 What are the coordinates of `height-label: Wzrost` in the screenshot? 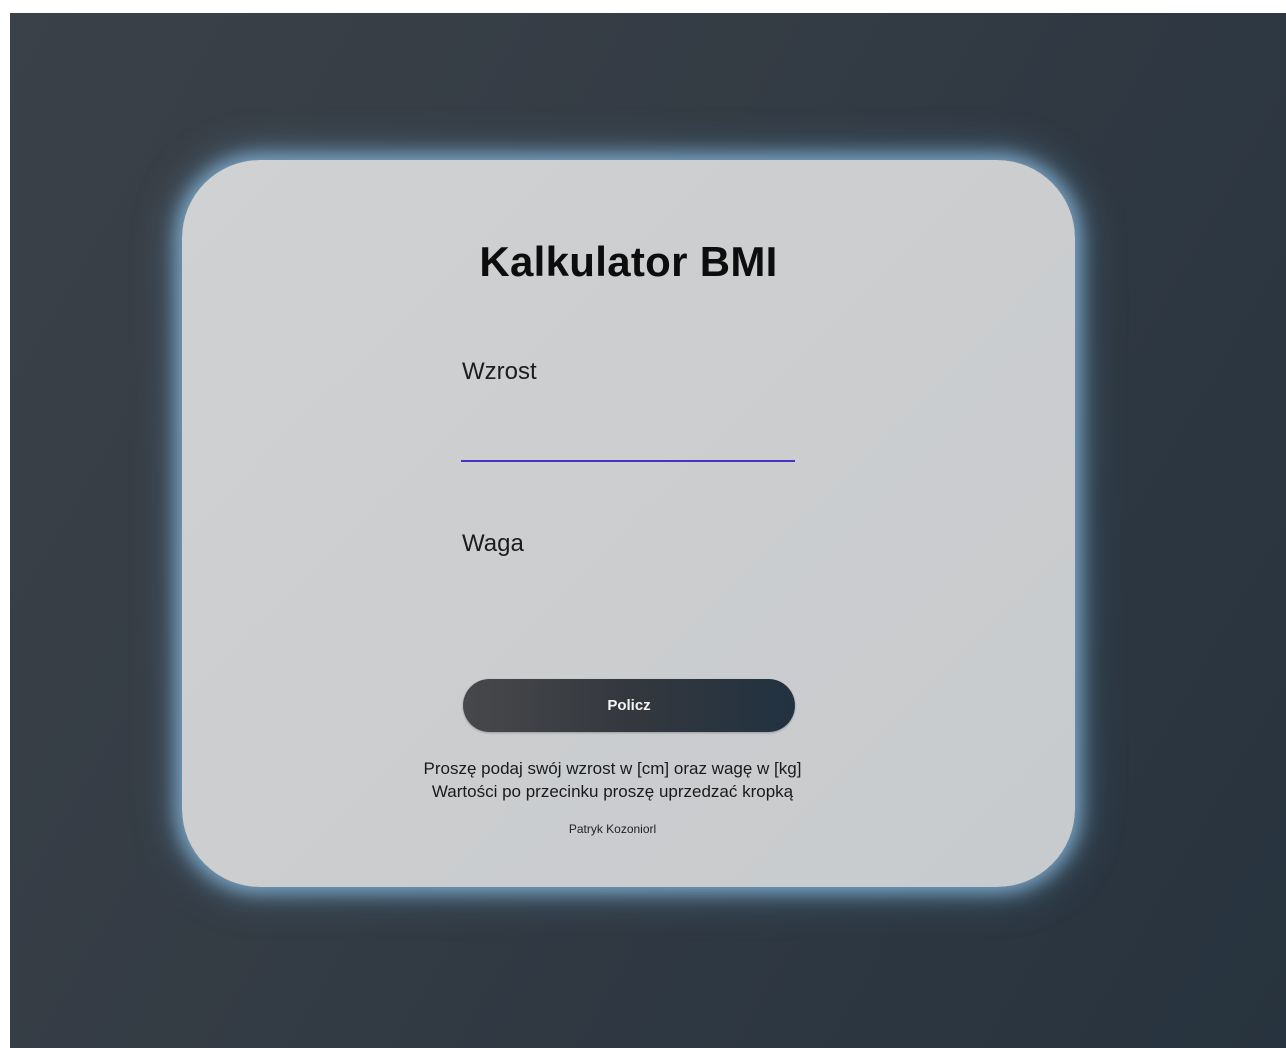 It's located at (499, 371).